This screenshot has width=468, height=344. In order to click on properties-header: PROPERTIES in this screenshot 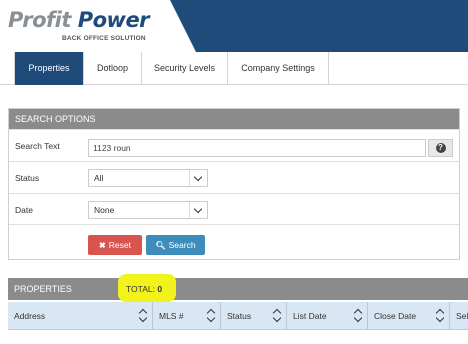, I will do `click(238, 289)`.